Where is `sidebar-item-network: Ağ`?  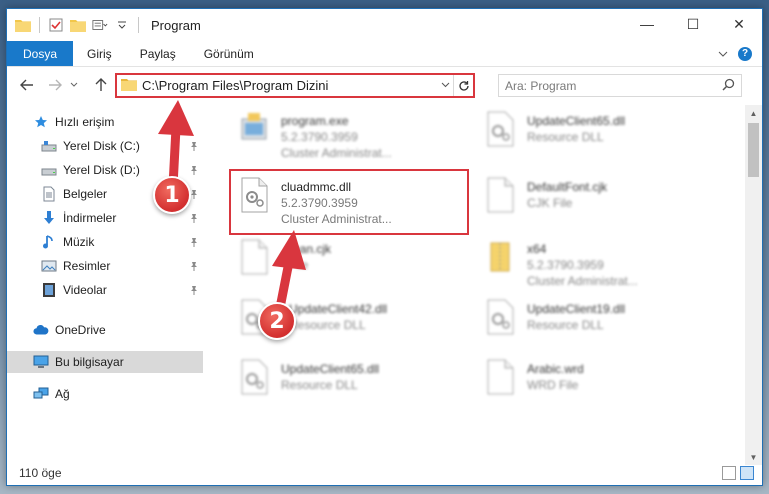 sidebar-item-network: Ağ is located at coordinates (105, 394).